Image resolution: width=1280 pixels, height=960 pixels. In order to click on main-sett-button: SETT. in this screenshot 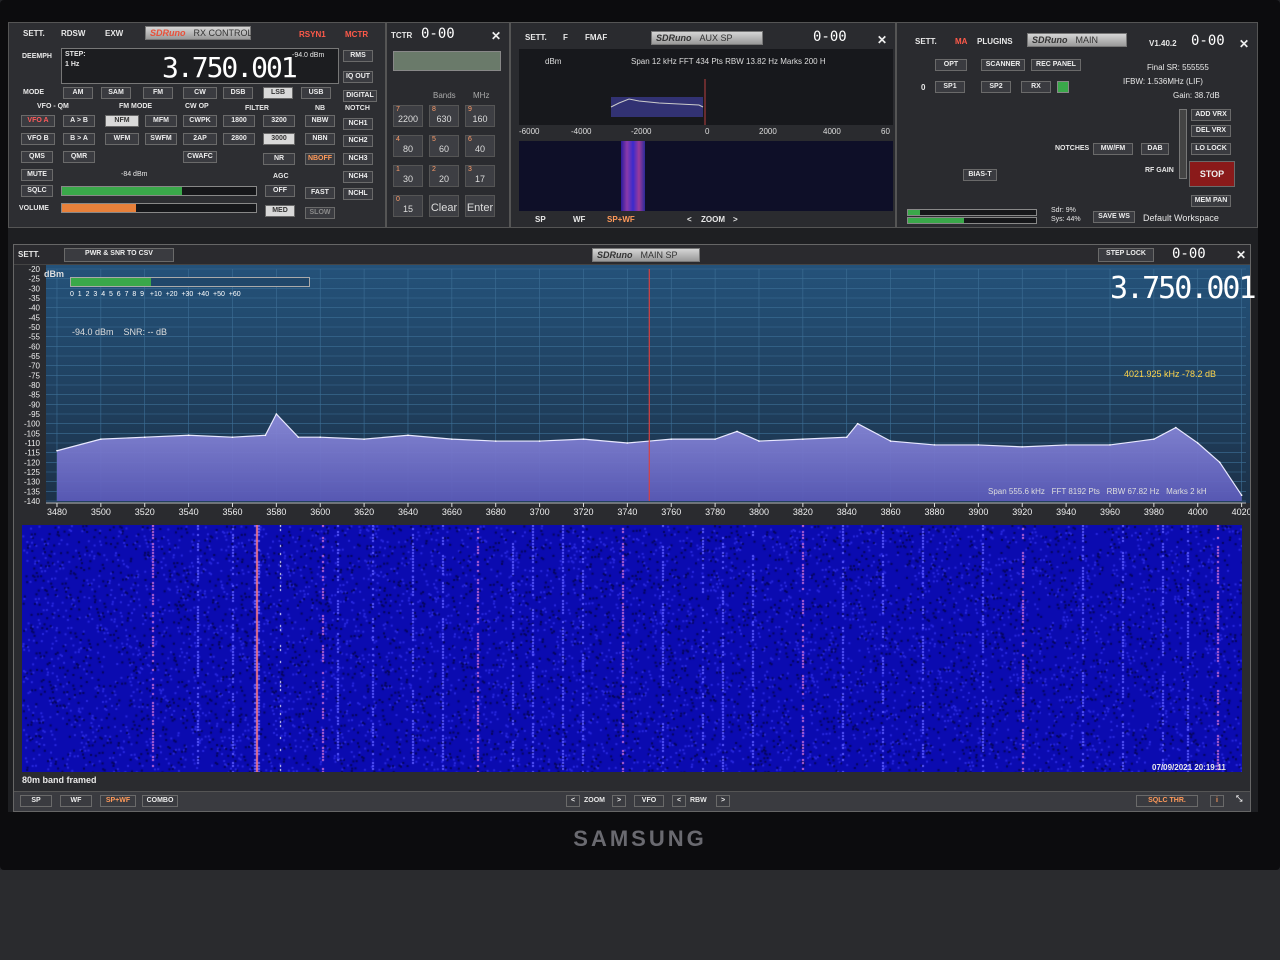, I will do `click(926, 41)`.